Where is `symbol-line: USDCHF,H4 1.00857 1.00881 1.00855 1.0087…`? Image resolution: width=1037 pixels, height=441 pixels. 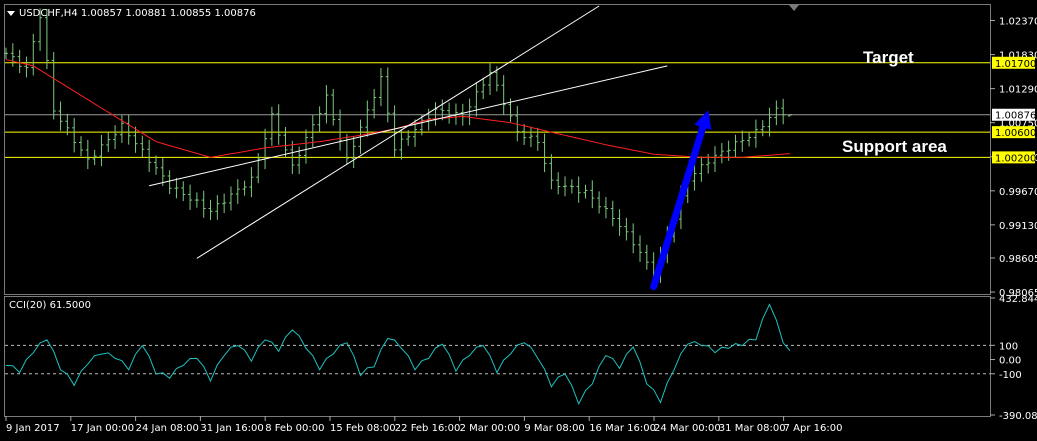 symbol-line: USDCHF,H4 1.00857 1.00881 1.00855 1.0087… is located at coordinates (137, 13).